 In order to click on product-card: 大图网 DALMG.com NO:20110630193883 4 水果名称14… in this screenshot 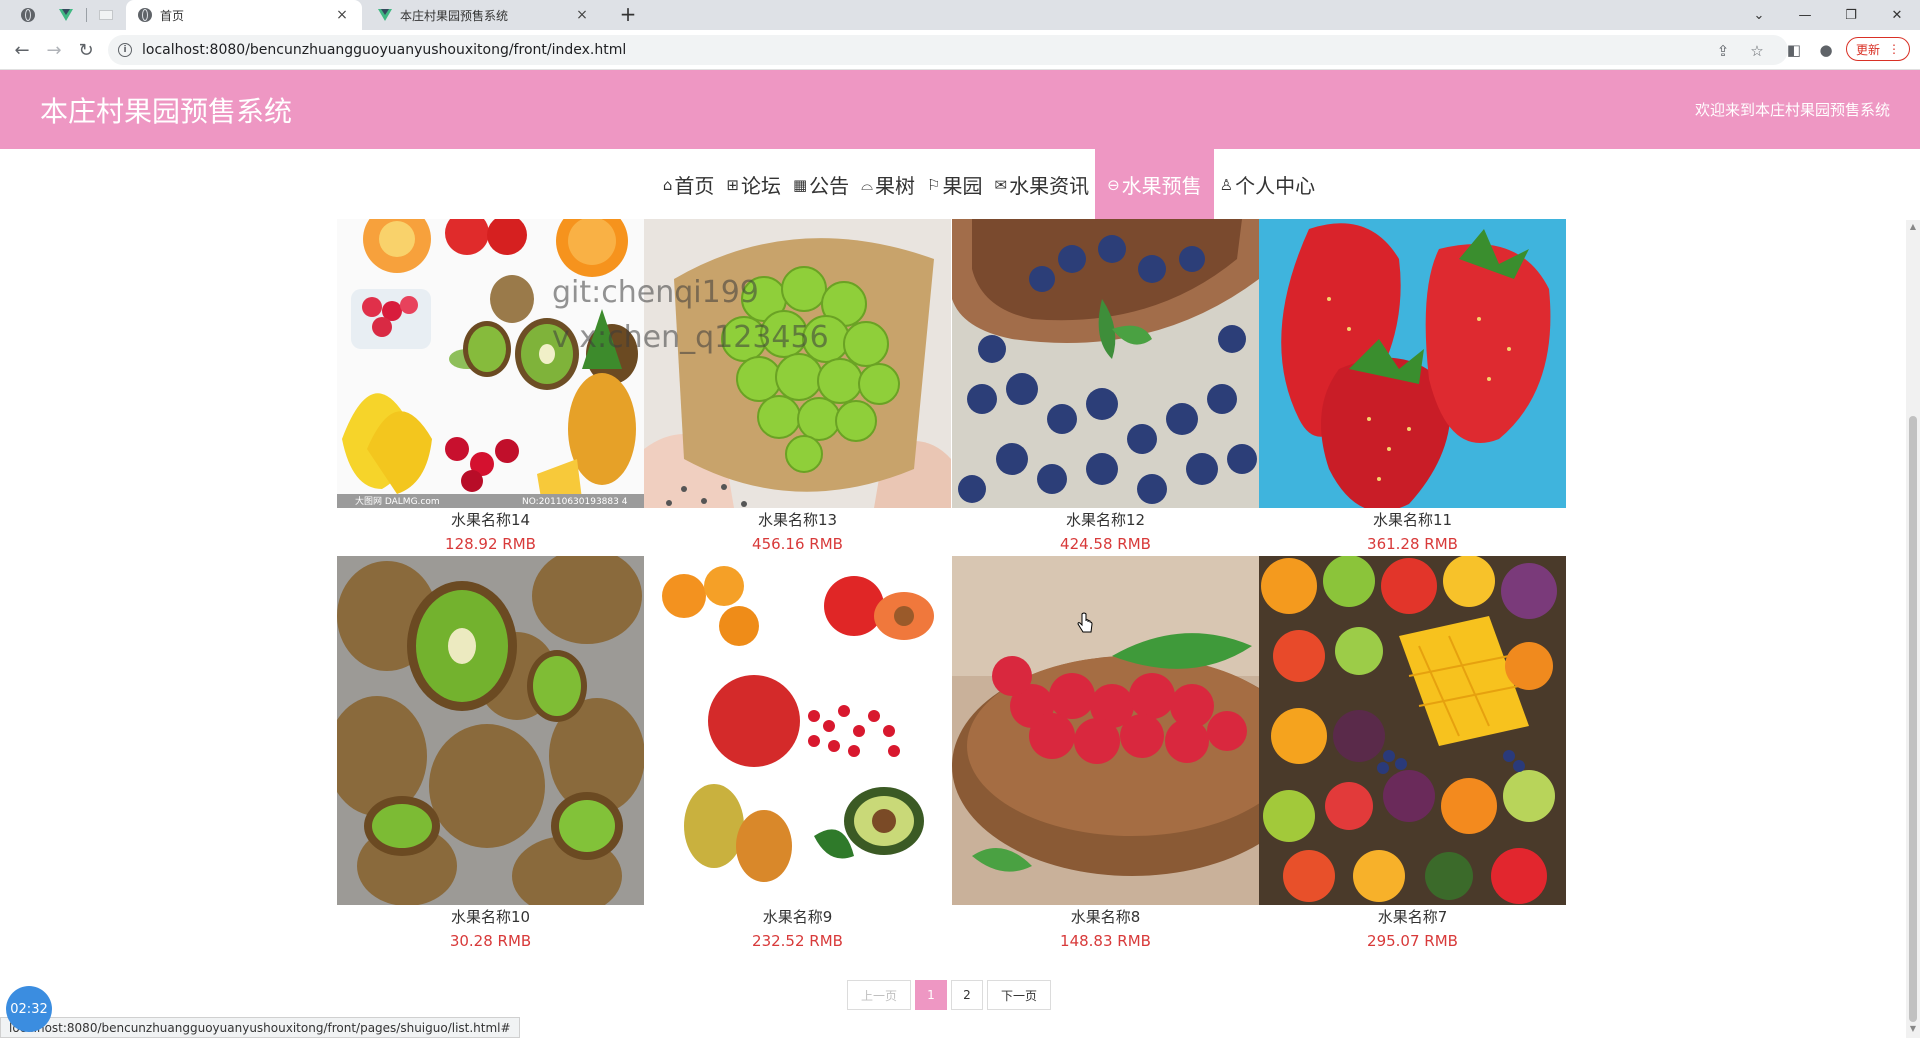, I will do `click(490, 387)`.